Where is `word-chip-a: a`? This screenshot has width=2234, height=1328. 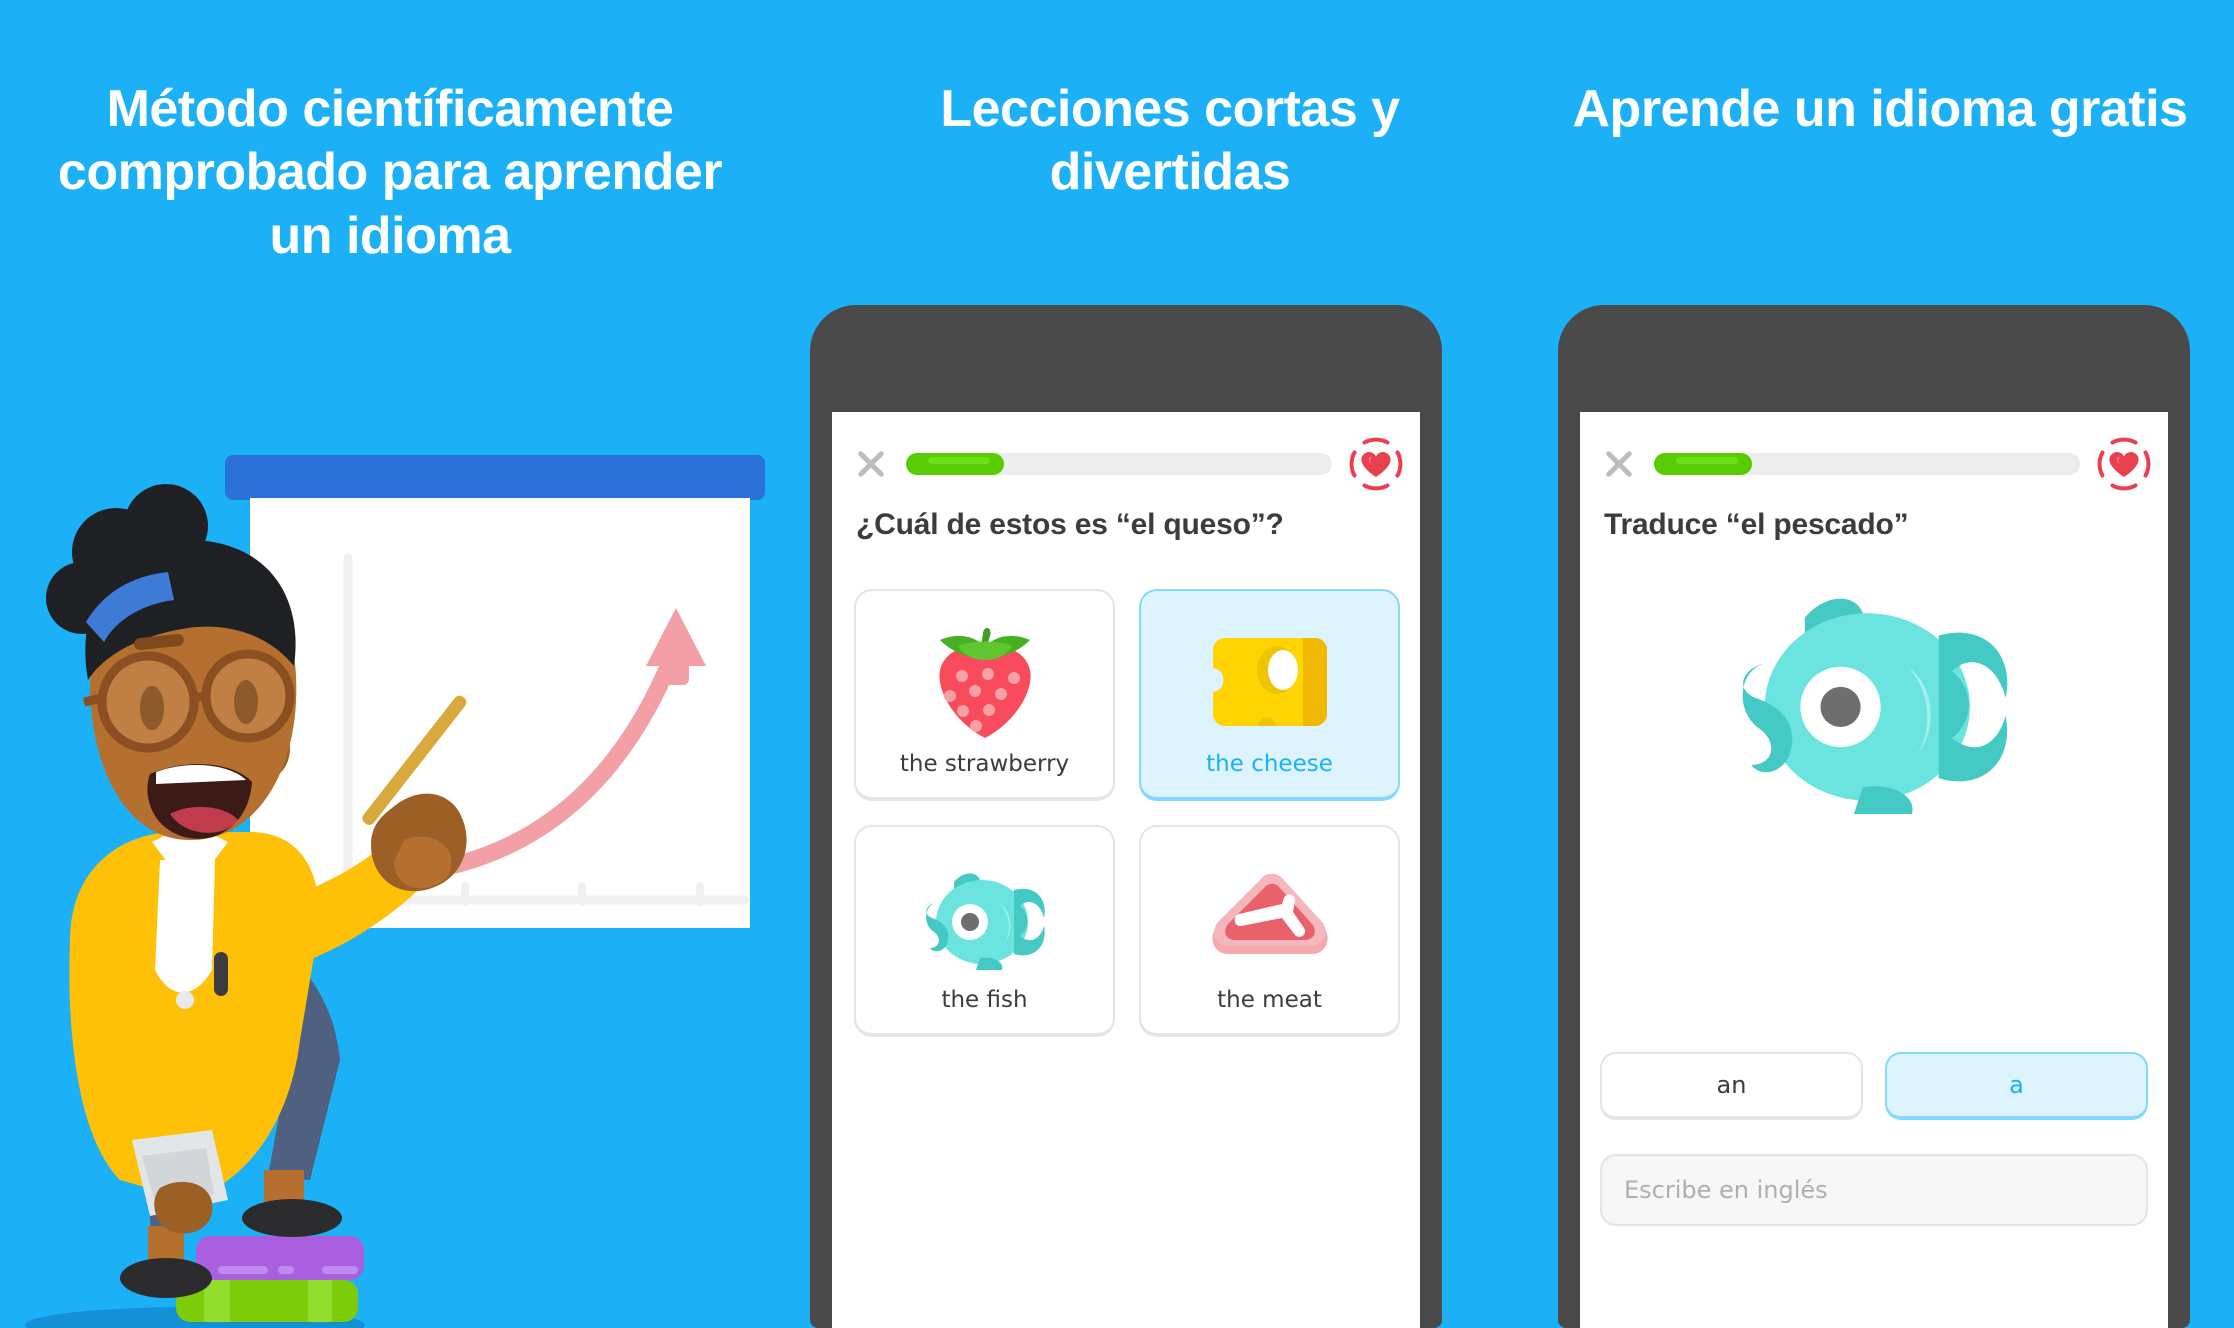
word-chip-a: a is located at coordinates (2016, 1086).